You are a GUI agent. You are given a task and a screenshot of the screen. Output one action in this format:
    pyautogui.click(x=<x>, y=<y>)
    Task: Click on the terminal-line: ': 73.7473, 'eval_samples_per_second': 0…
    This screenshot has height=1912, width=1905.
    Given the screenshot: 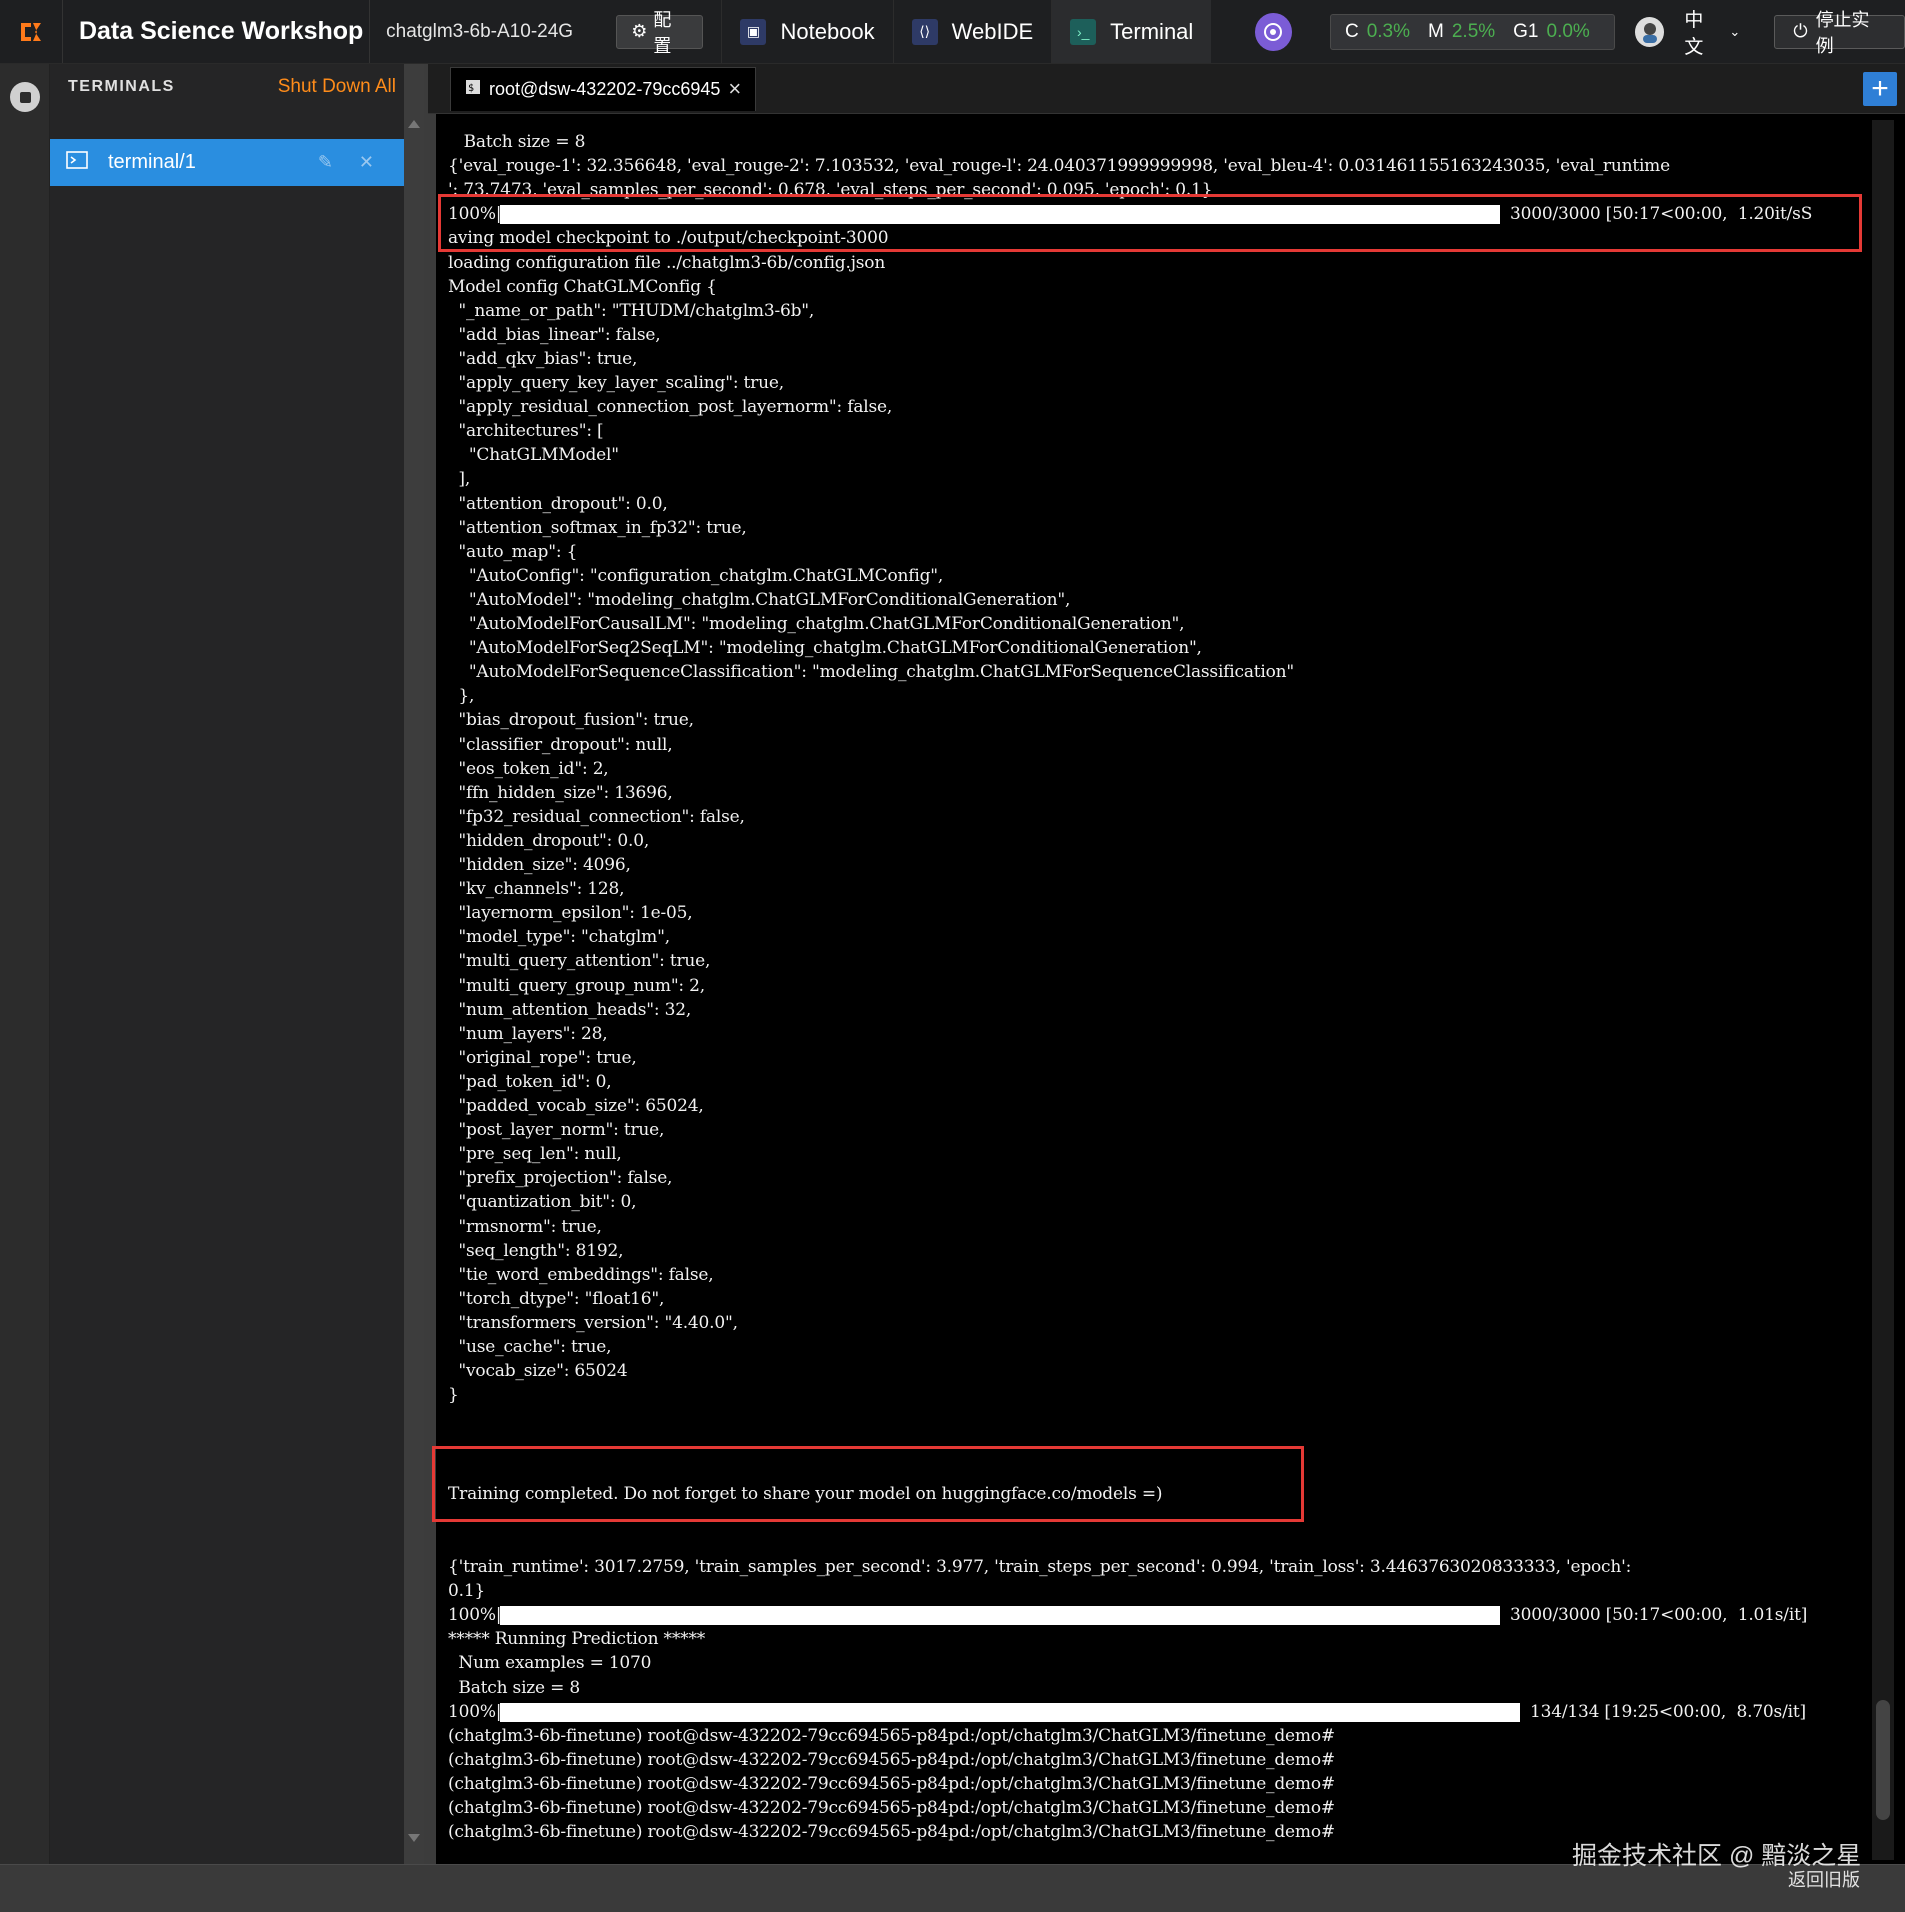 What is the action you would take?
    pyautogui.click(x=830, y=190)
    